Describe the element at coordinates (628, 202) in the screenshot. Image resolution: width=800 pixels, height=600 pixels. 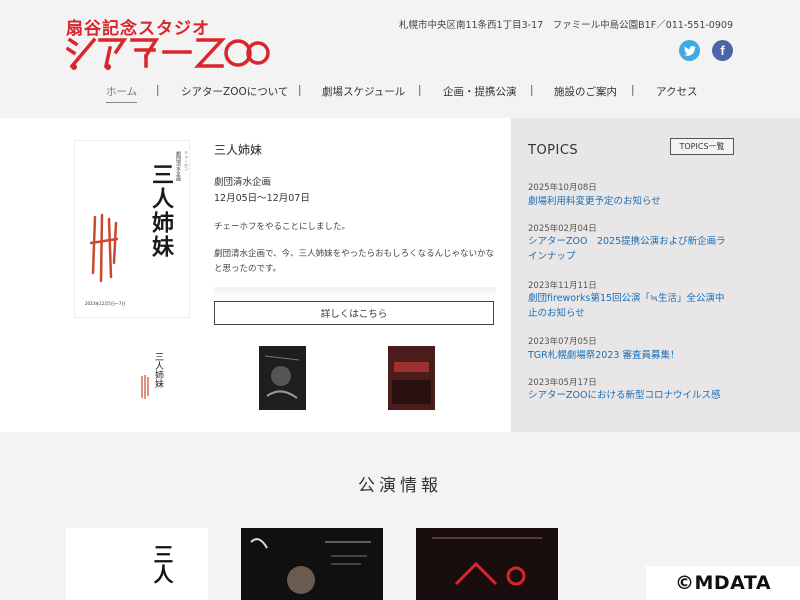
I see `topic-link: 劇場利用料変更予定のお知らせ` at that location.